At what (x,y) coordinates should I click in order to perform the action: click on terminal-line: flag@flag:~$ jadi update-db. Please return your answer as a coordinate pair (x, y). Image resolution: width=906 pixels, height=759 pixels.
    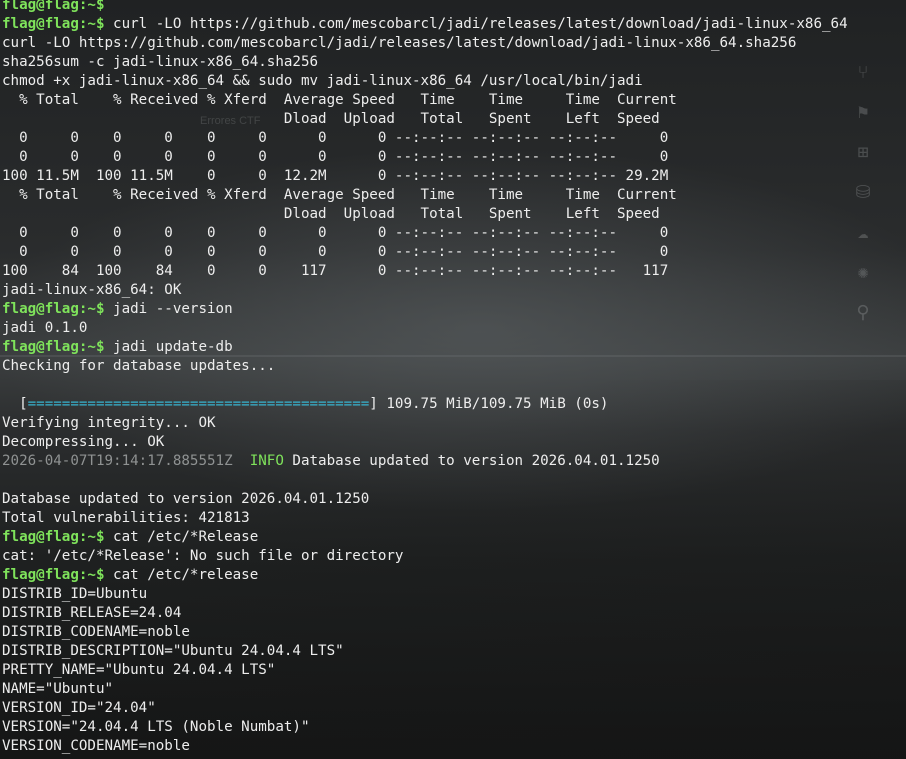
    Looking at the image, I should click on (454, 347).